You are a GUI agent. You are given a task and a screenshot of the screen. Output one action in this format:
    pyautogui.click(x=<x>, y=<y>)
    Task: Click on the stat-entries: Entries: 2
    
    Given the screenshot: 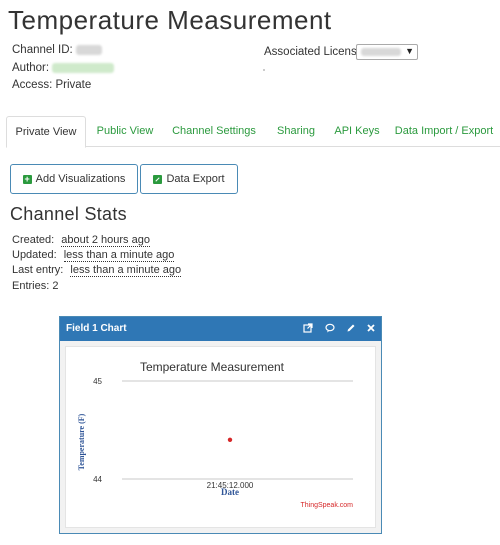 What is the action you would take?
    pyautogui.click(x=35, y=286)
    